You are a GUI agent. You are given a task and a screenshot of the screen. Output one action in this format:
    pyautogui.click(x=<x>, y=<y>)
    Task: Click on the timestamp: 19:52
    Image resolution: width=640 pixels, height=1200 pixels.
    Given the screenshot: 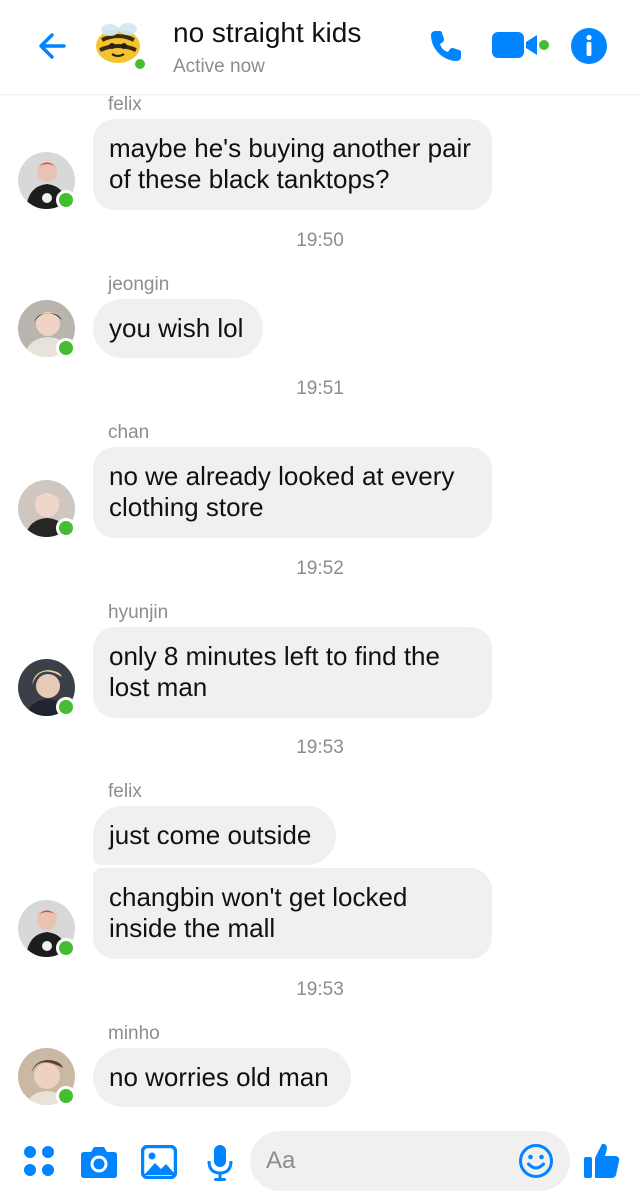 What is the action you would take?
    pyautogui.click(x=320, y=568)
    